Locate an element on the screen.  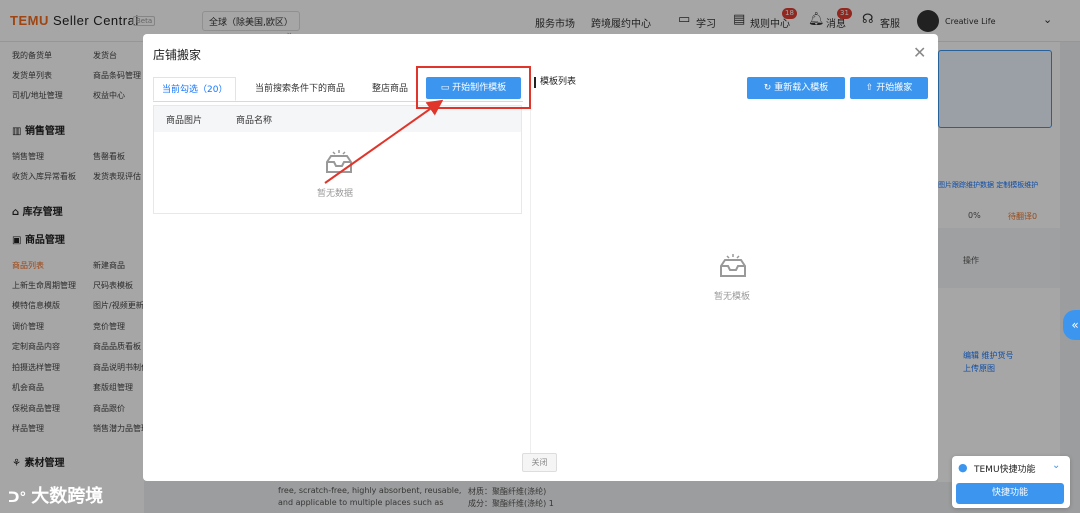
watermark-icon: ᑐ° is located at coordinates (20, 498).